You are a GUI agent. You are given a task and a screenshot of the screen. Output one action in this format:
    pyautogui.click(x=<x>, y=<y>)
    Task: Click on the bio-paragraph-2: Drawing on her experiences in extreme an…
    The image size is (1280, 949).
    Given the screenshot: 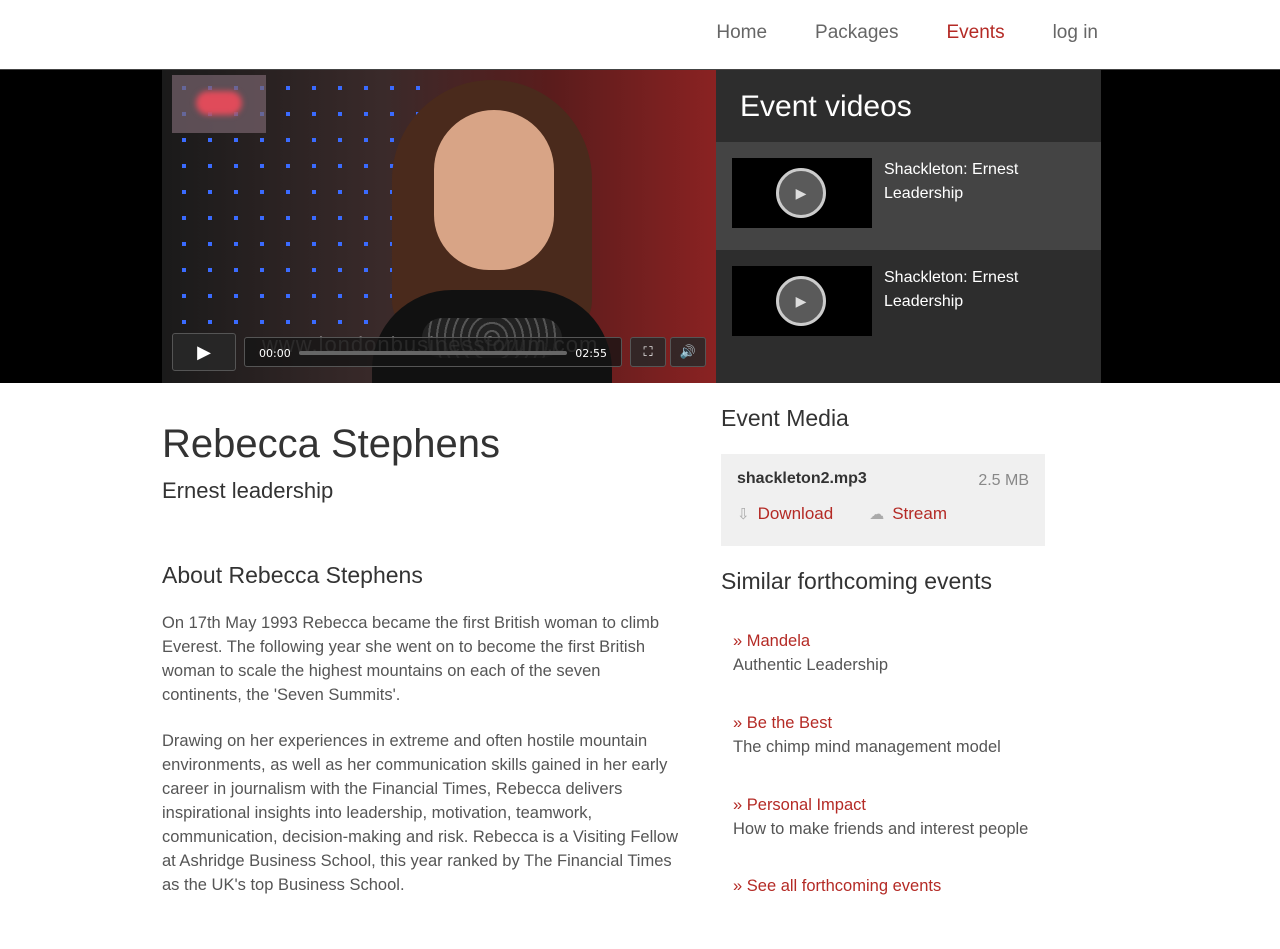 What is the action you would take?
    pyautogui.click(x=420, y=813)
    